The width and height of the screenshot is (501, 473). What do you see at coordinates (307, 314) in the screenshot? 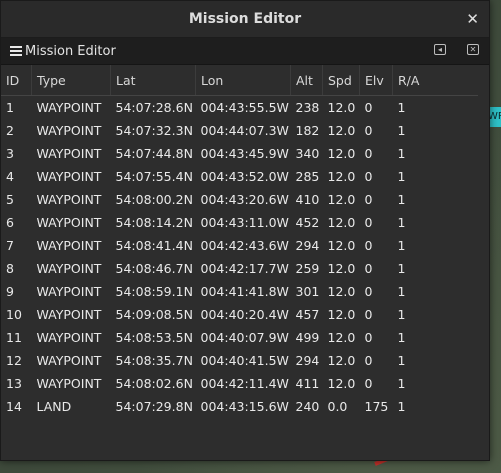
I see `cell-alt: 457` at bounding box center [307, 314].